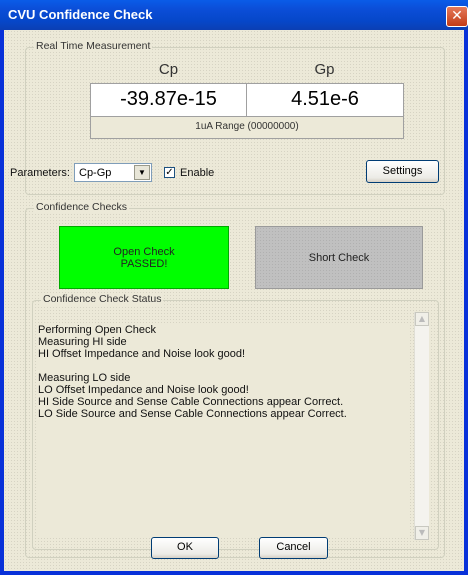  Describe the element at coordinates (234, 573) in the screenshot. I see `window-border-bottom` at that location.